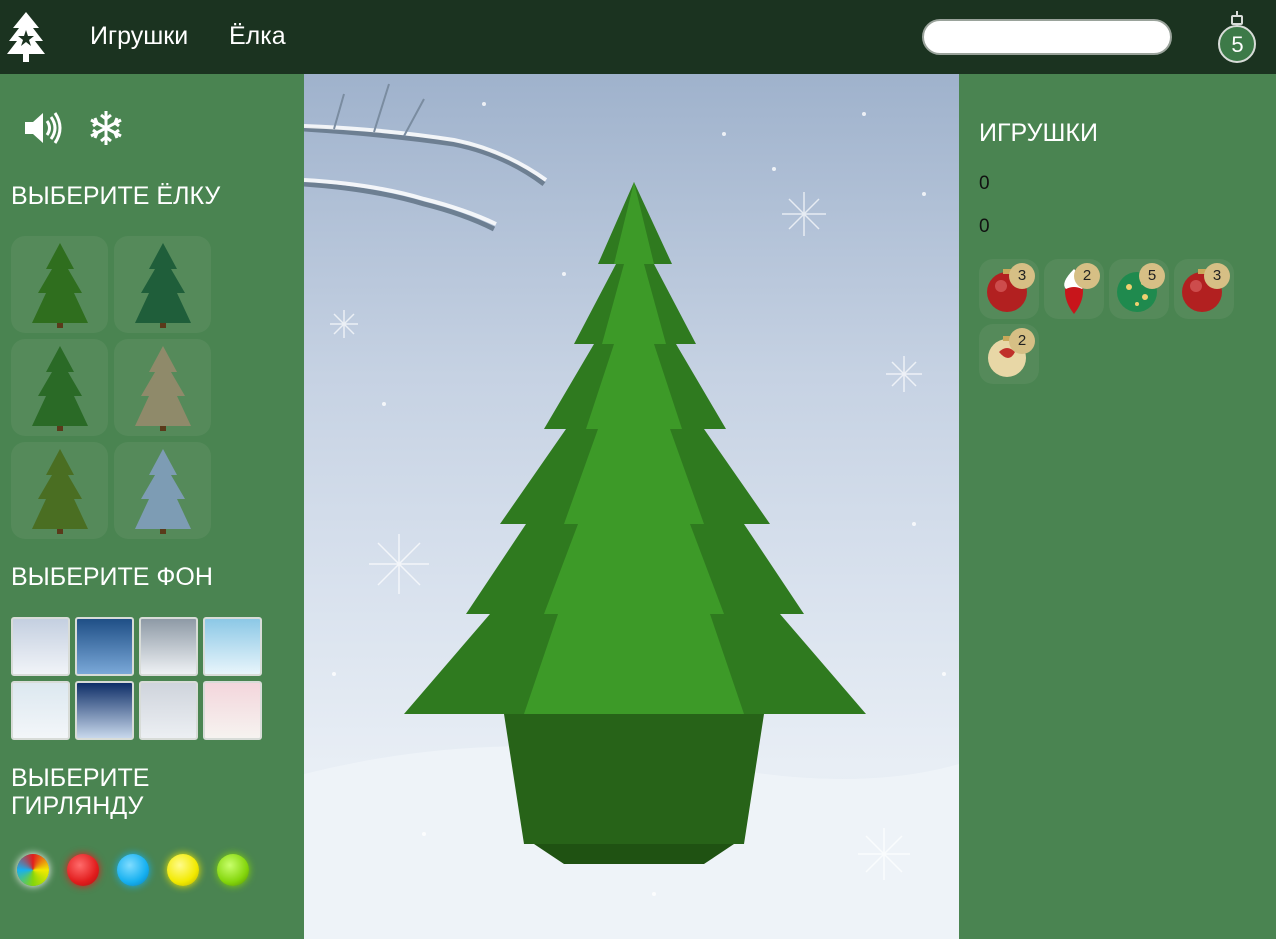  What do you see at coordinates (80, 792) in the screenshot?
I see `choose-garland-title: ВЫБЕРИТЕ ГИРЛЯНДУ` at bounding box center [80, 792].